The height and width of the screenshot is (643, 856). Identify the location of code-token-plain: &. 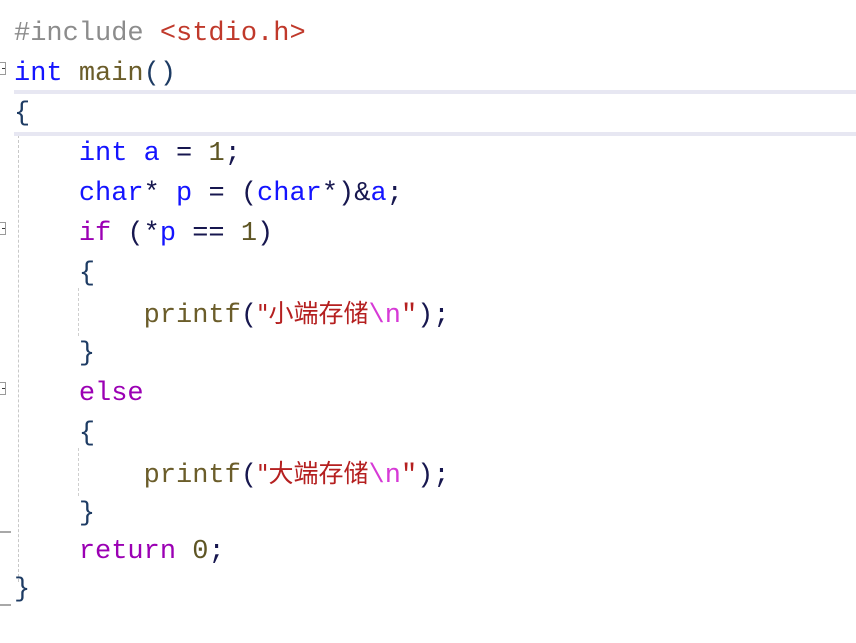
(362, 194).